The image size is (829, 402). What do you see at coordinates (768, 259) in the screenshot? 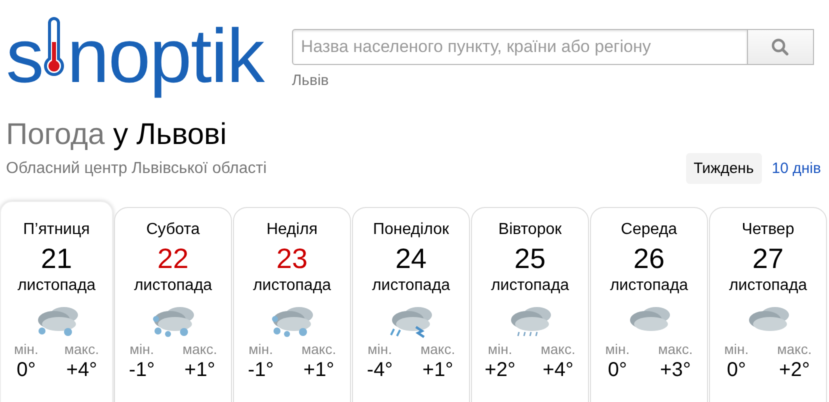
I see `date-number: 27` at bounding box center [768, 259].